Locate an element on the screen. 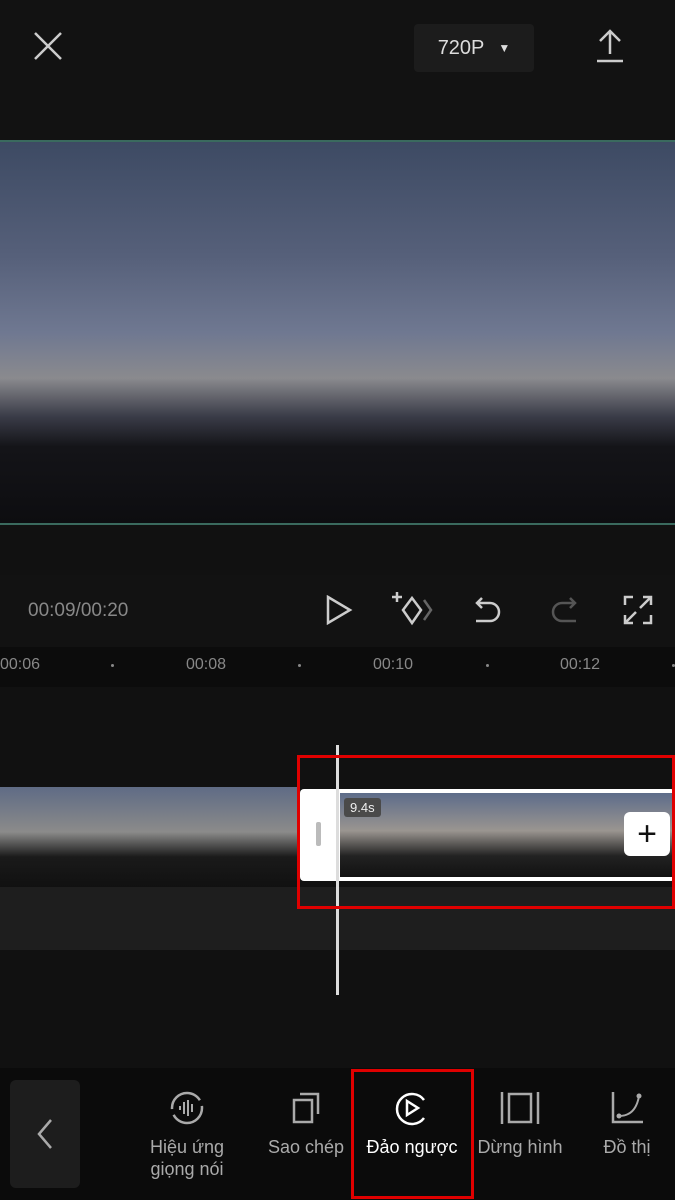  video-clip-previous is located at coordinates (150, 837).